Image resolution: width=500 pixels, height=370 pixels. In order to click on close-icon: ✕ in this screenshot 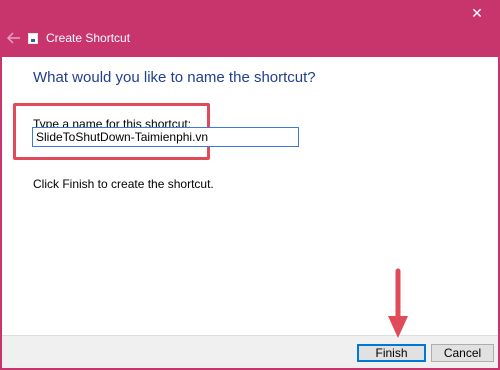, I will do `click(477, 13)`.